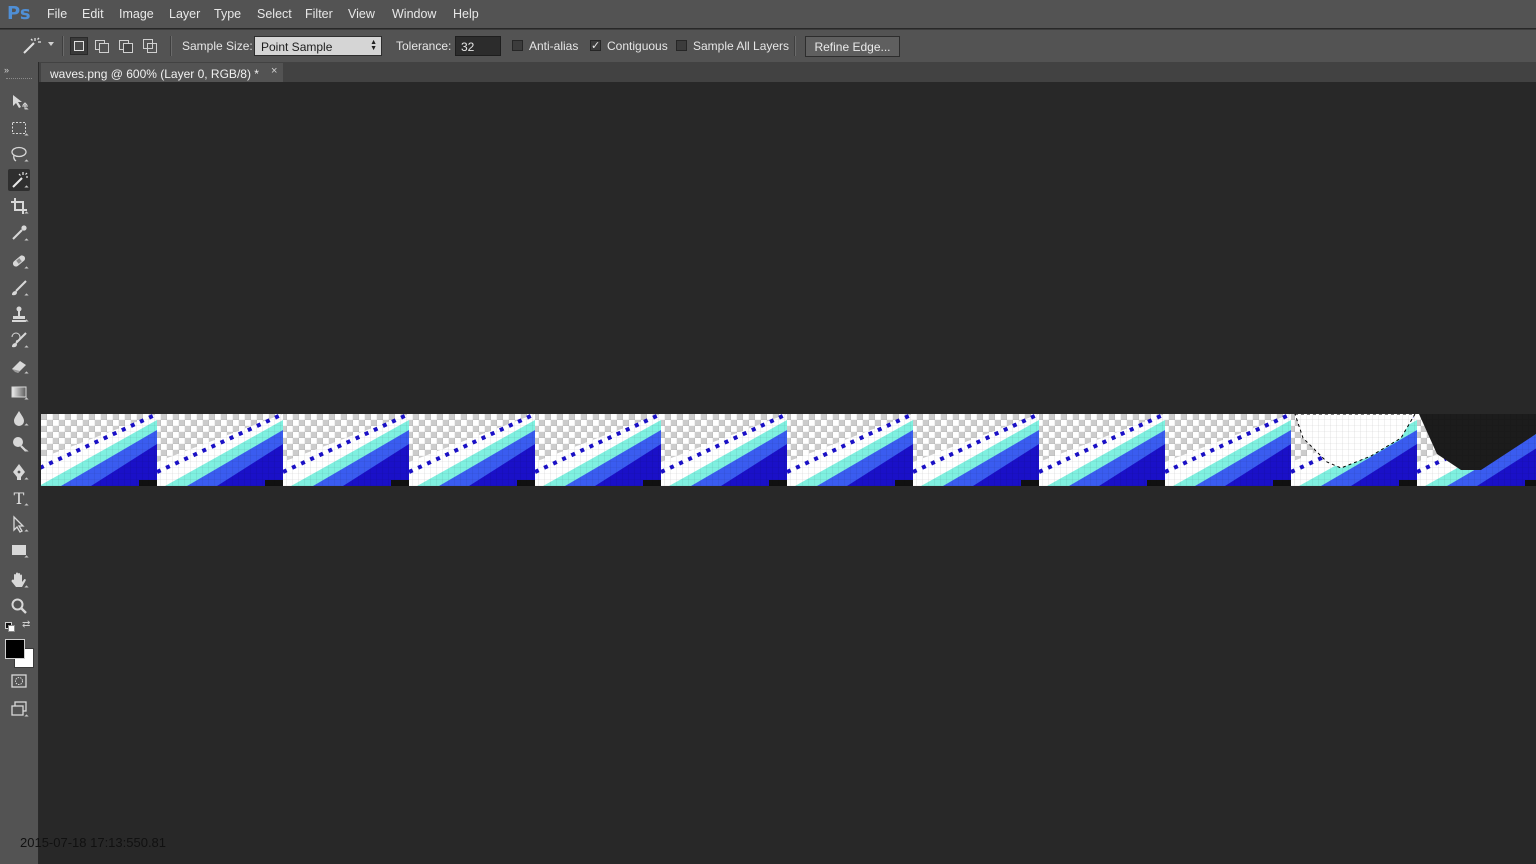 This screenshot has height=864, width=1536. Describe the element at coordinates (102, 45) in the screenshot. I see `add-to-selection-button` at that location.